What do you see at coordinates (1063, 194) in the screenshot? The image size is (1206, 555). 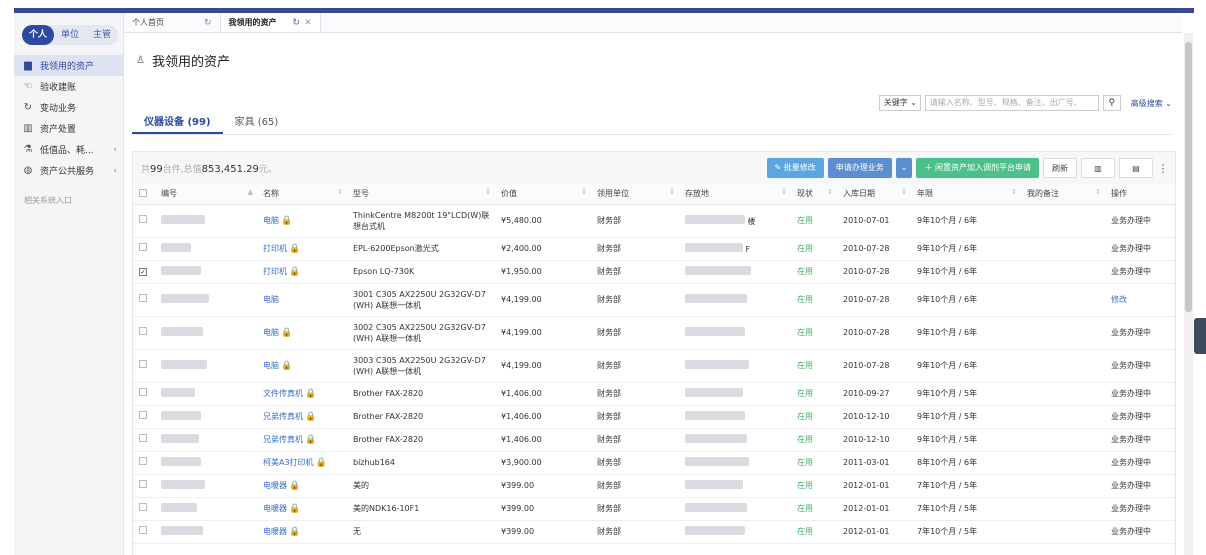 I see `col-header-note: 我的备注 ⇕` at bounding box center [1063, 194].